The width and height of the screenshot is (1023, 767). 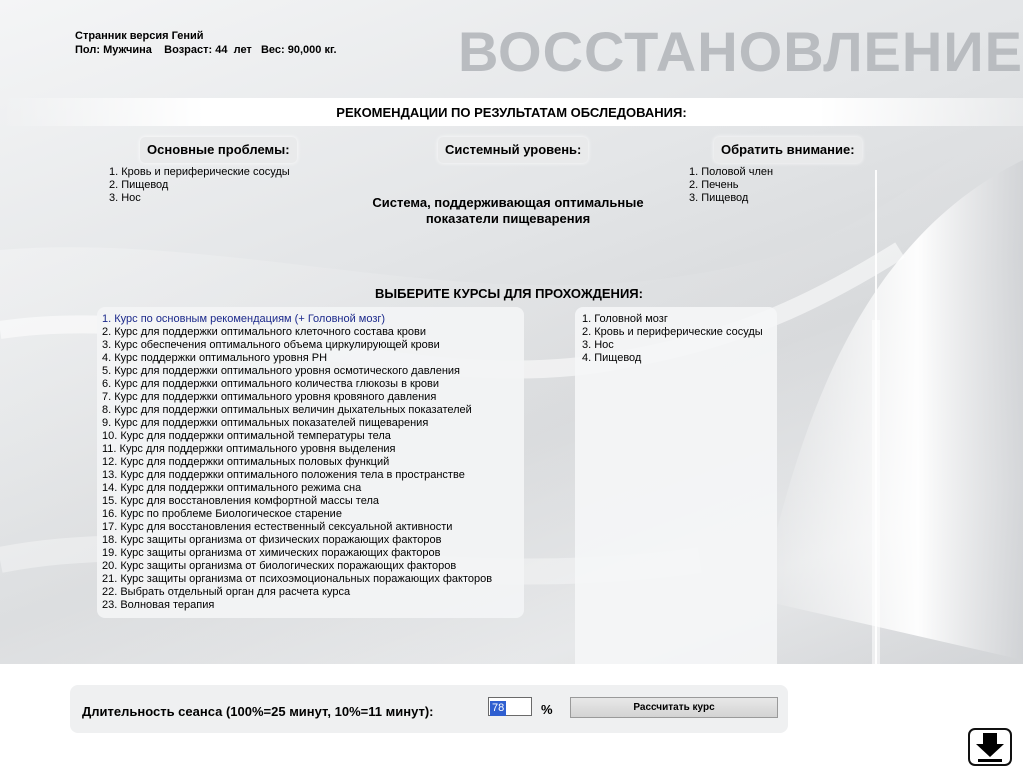 What do you see at coordinates (221, 50) in the screenshot?
I see `age-value: 44` at bounding box center [221, 50].